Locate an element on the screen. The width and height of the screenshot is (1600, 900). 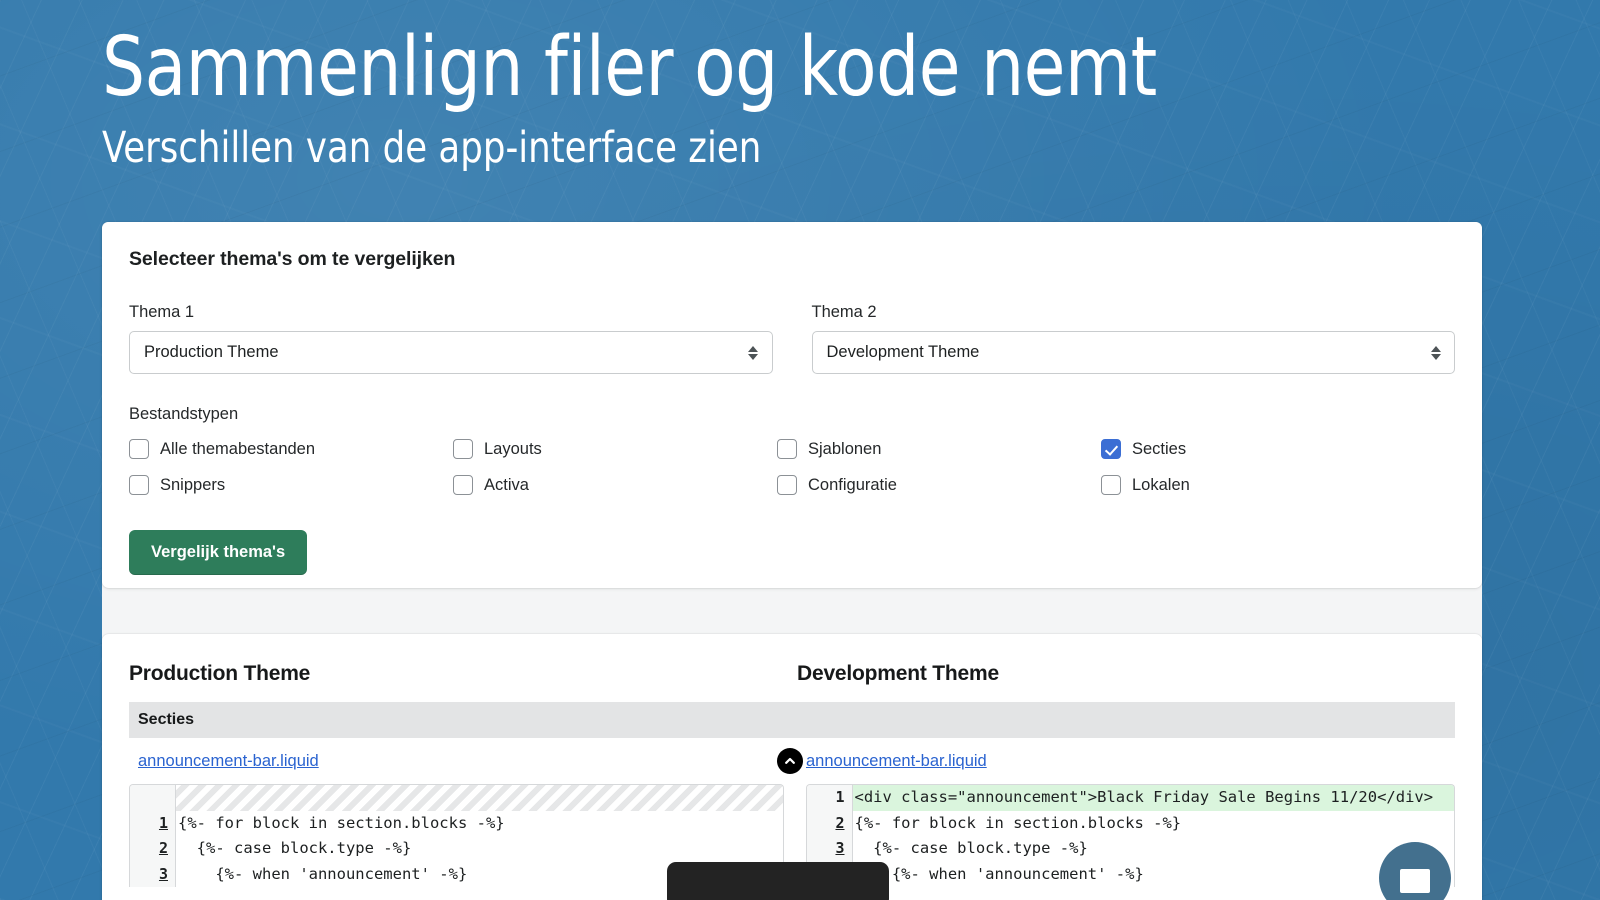
checkbox-configuratie: Configuratie is located at coordinates (939, 485).